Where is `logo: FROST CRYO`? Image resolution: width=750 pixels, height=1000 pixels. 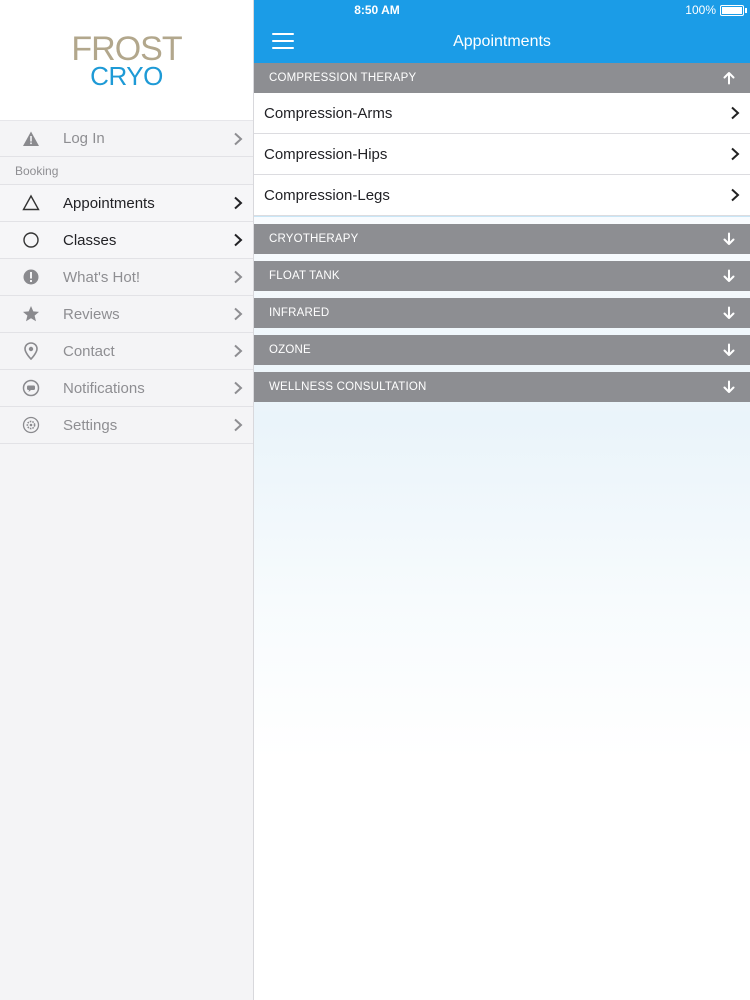 logo: FROST CRYO is located at coordinates (126, 60).